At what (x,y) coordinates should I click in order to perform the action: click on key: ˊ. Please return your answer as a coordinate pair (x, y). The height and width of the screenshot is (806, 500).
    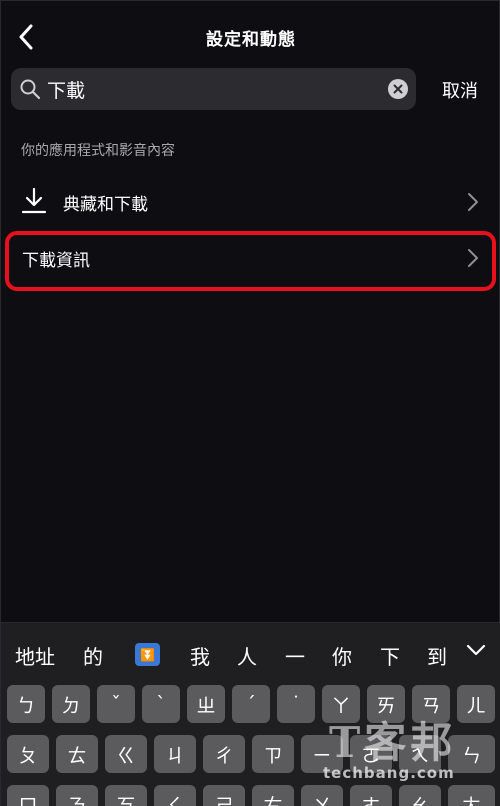
    Looking at the image, I should click on (251, 704).